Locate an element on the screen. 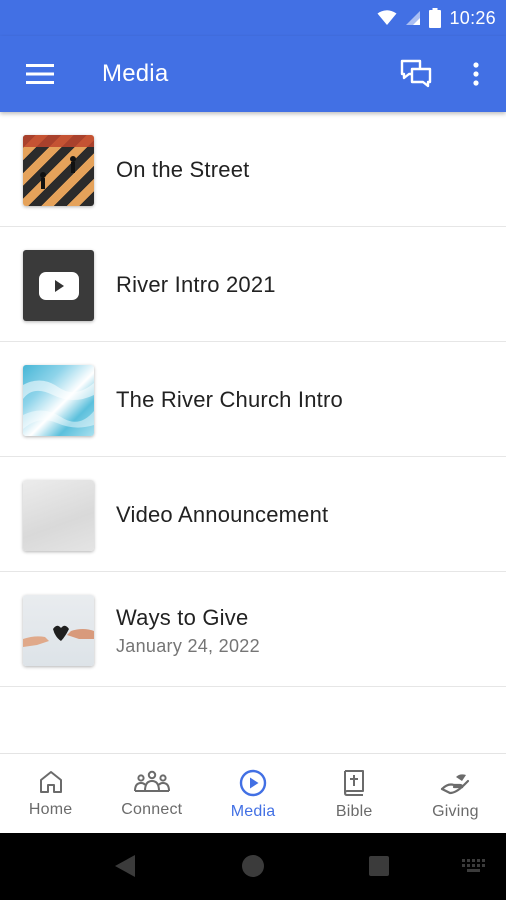 This screenshot has height=900, width=506. hands-thumbnail is located at coordinates (58, 630).